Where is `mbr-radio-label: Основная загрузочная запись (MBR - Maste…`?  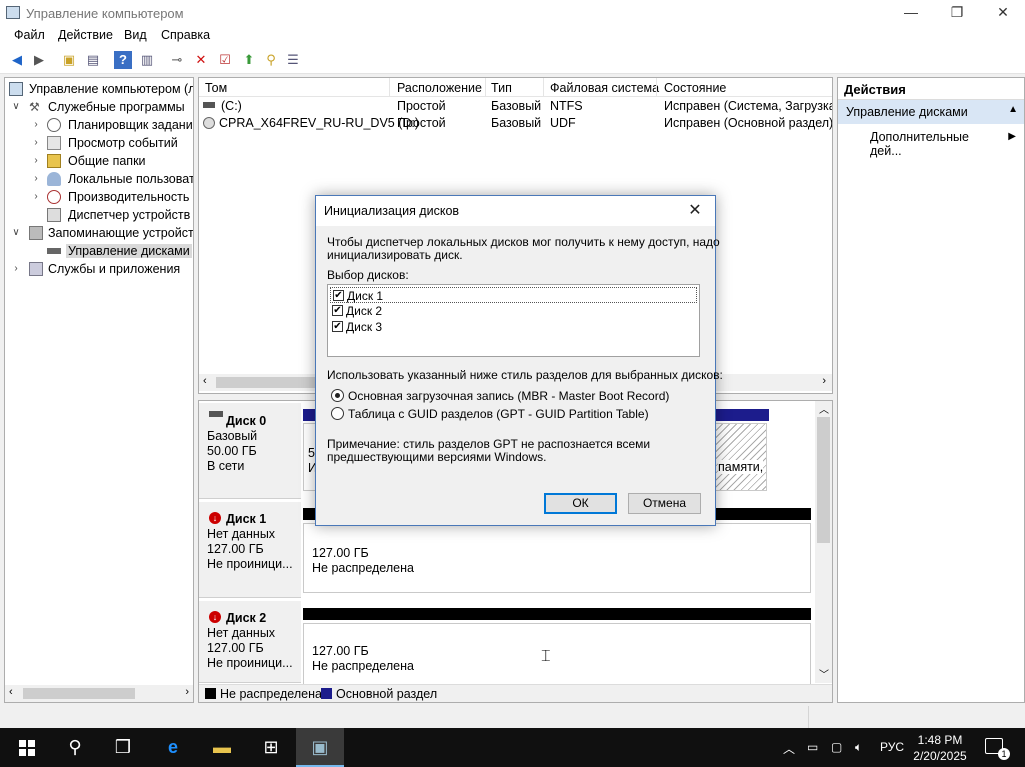 mbr-radio-label: Основная загрузочная запись (MBR - Maste… is located at coordinates (508, 396).